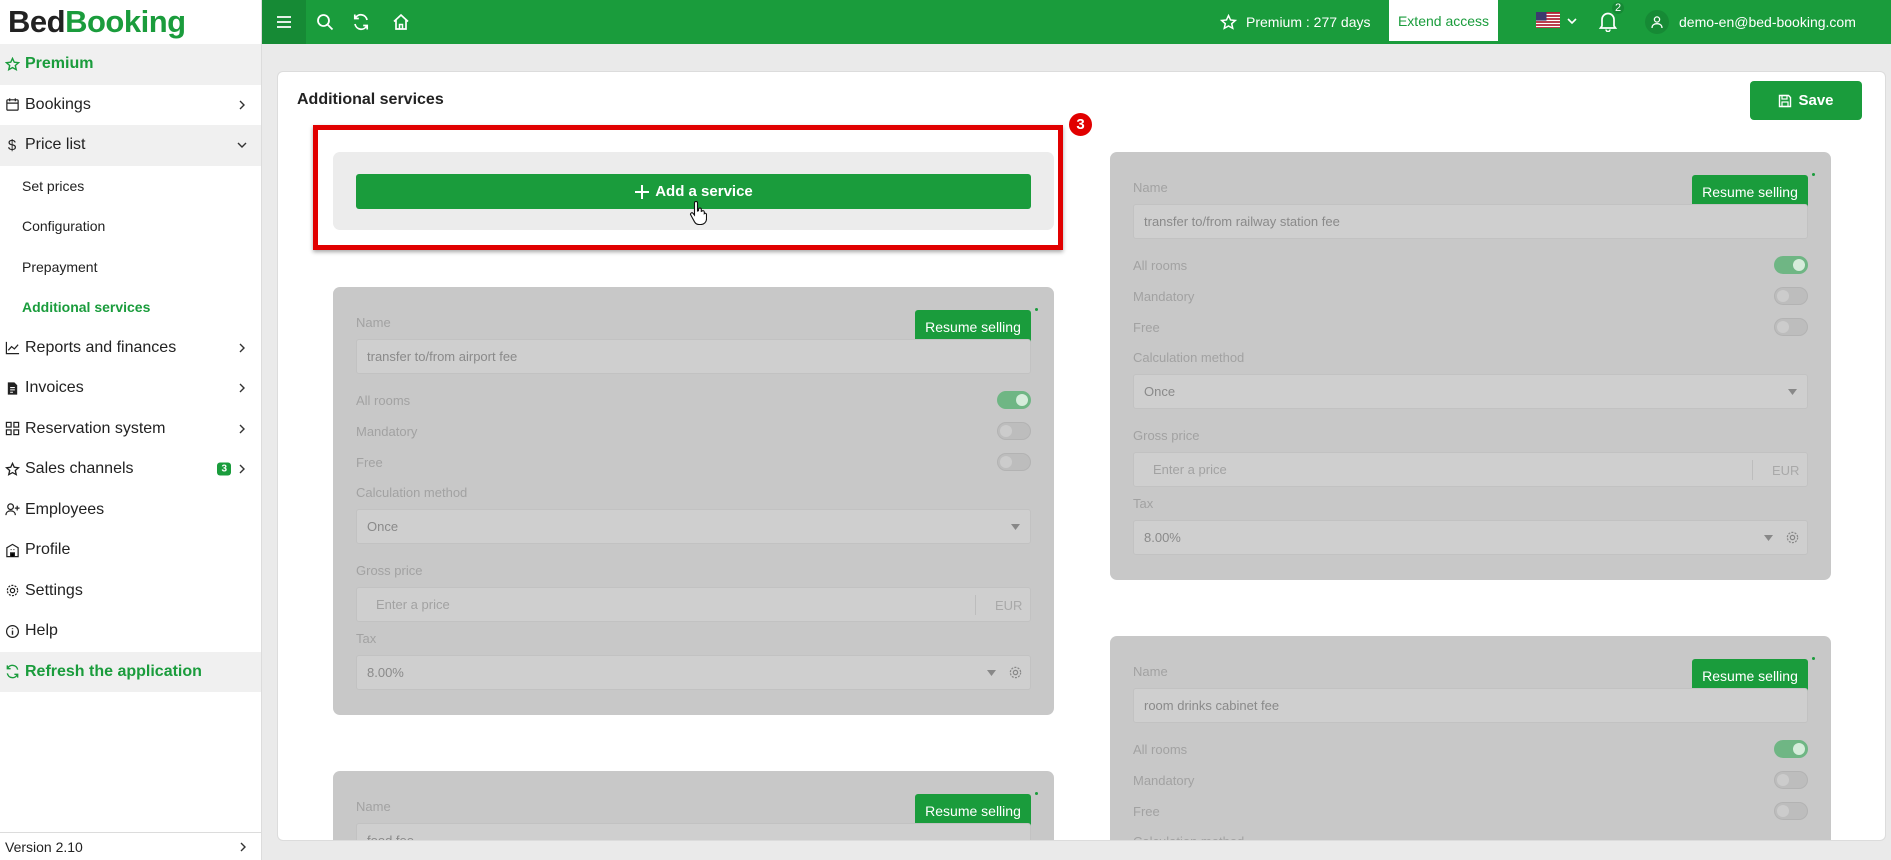 This screenshot has height=860, width=1891. I want to click on sidebar-item-label: Price list, so click(55, 145).